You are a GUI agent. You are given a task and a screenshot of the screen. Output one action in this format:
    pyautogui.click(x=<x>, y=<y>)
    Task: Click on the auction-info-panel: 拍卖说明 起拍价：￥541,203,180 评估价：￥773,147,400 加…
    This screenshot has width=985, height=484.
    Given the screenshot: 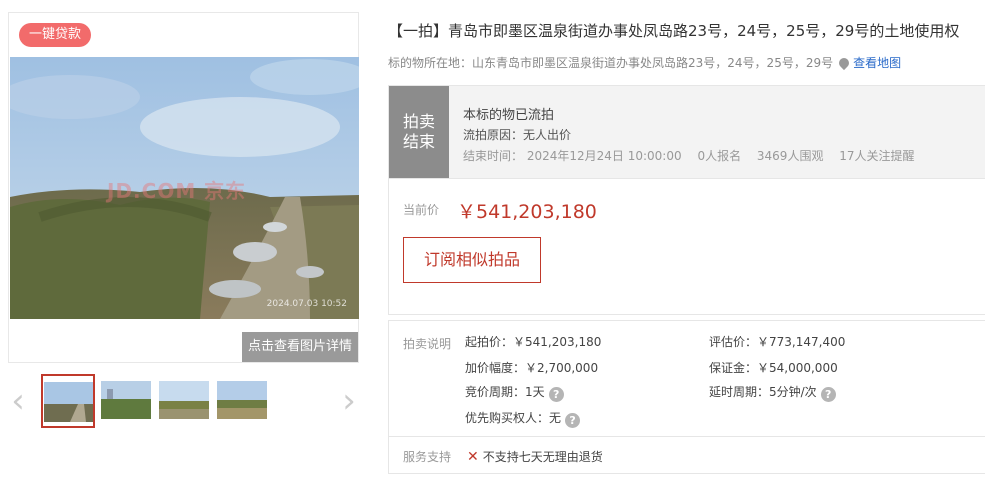 What is the action you would take?
    pyautogui.click(x=686, y=378)
    